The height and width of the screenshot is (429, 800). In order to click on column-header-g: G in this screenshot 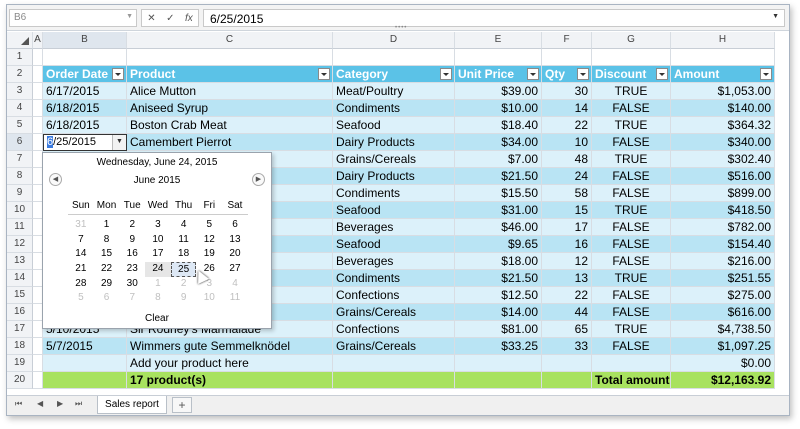, I will do `click(631, 40)`.